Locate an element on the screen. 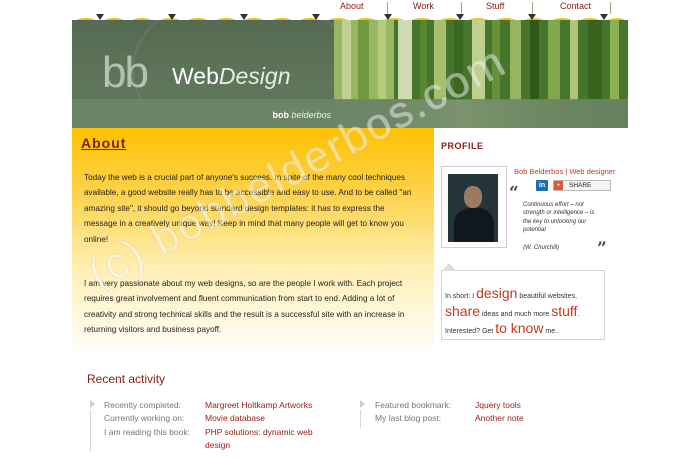 Image resolution: width=700 pixels, height=460 pixels. author-name-tag: bob belderbos is located at coordinates (301, 115).